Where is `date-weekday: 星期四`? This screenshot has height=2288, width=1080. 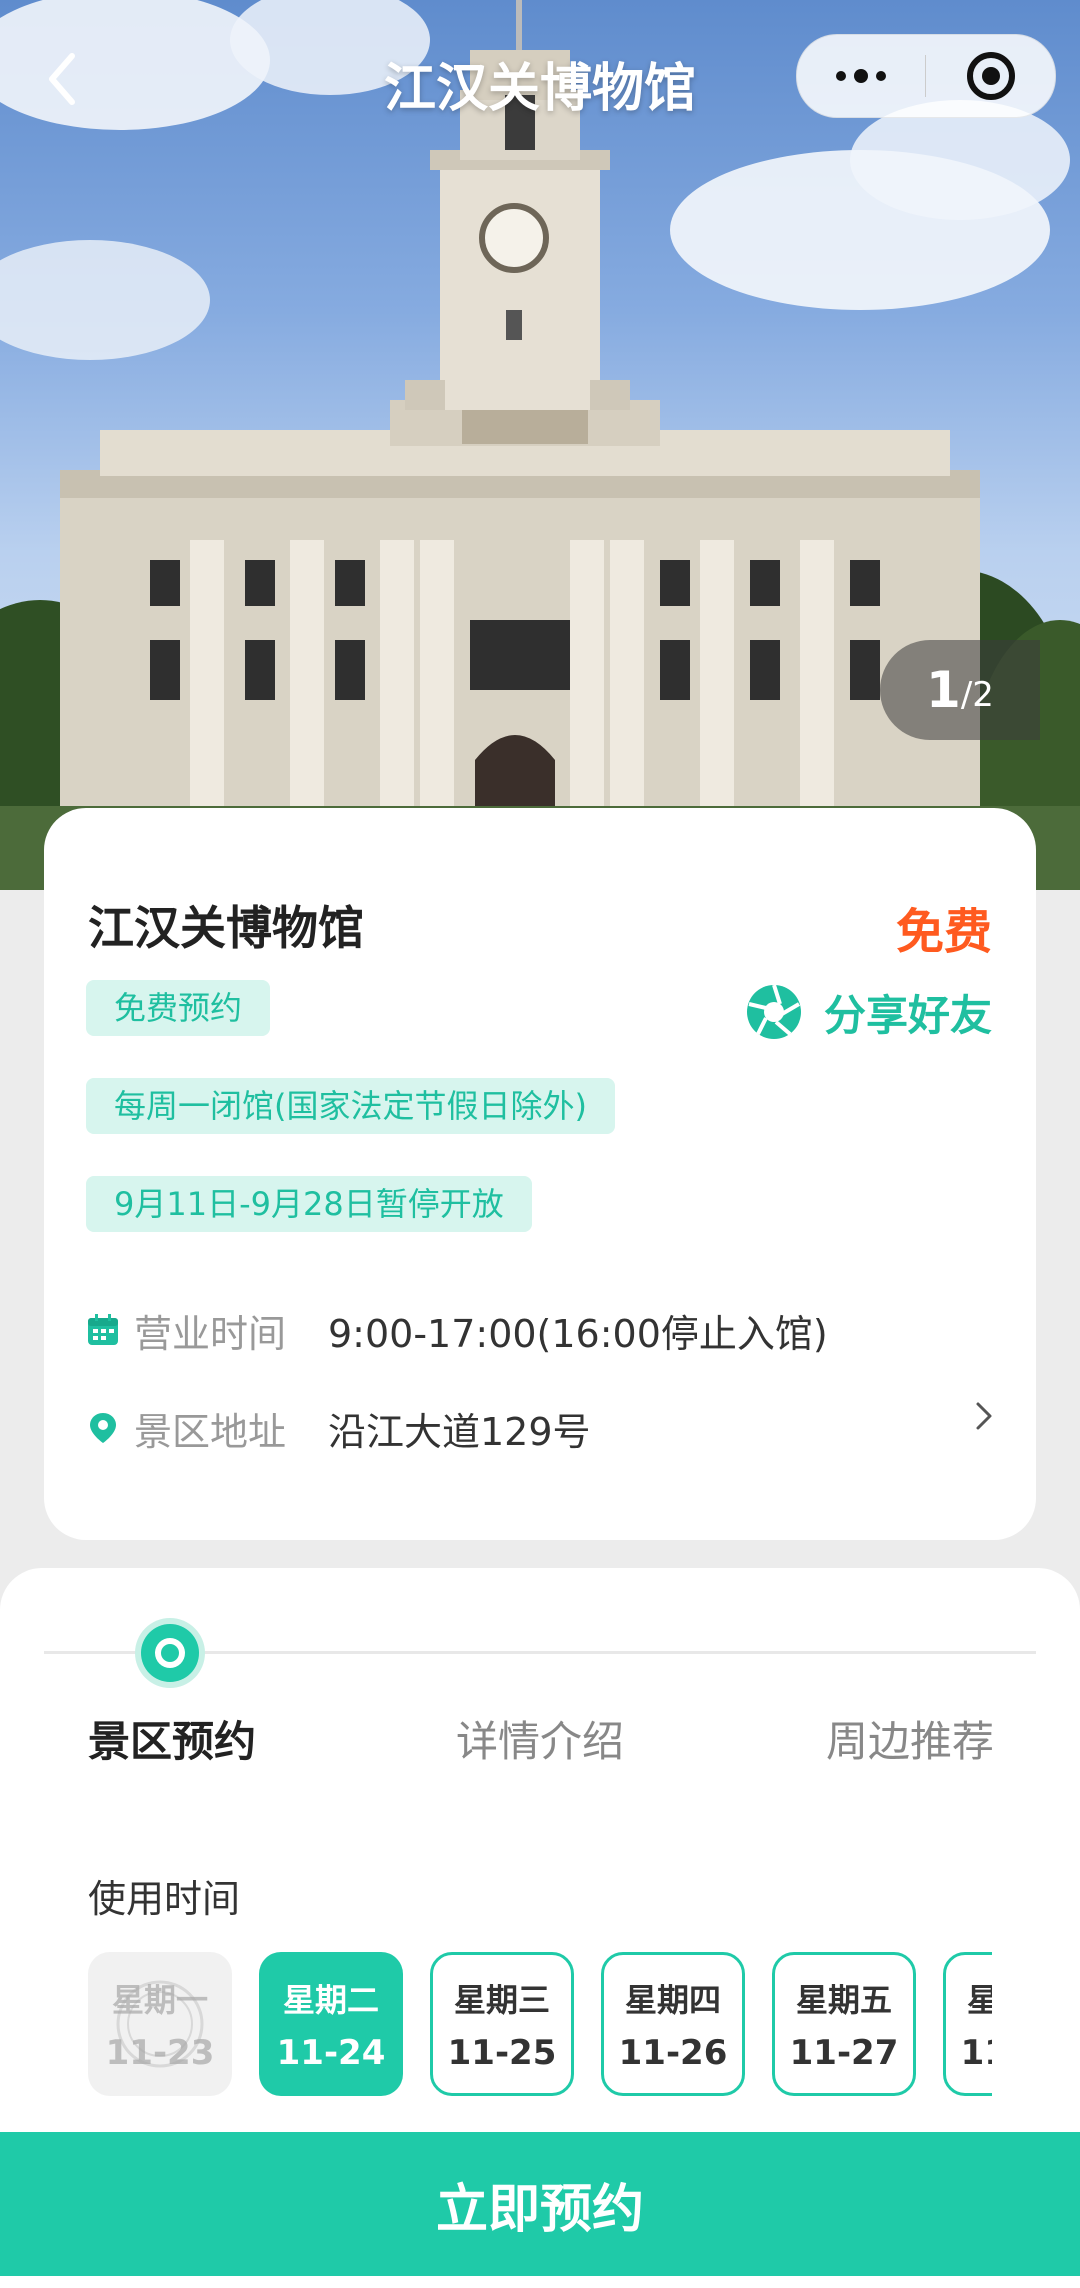
date-weekday: 星期四 is located at coordinates (672, 2000).